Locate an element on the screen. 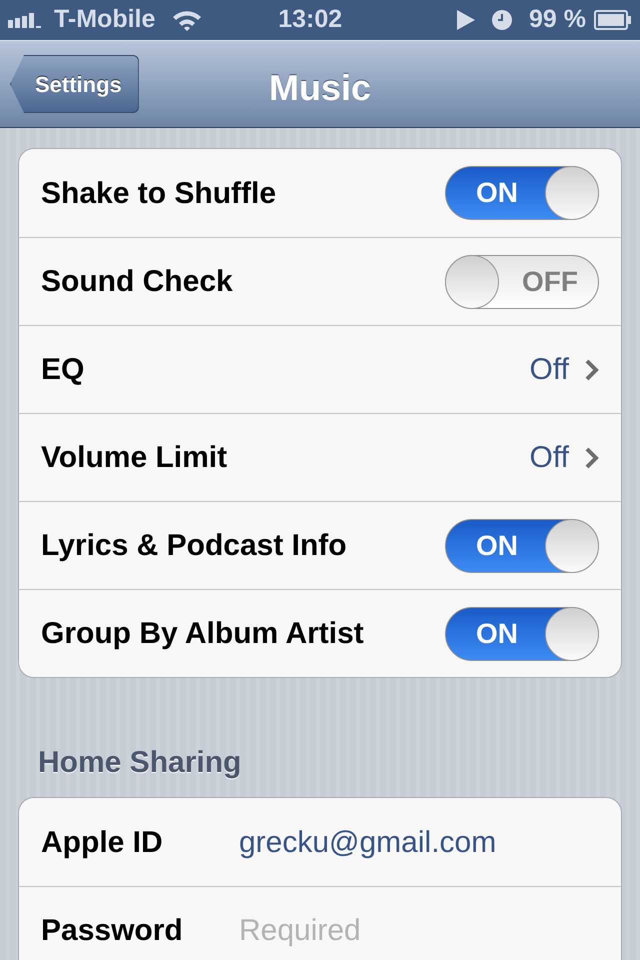 This screenshot has height=960, width=640. section-header: Home Sharing is located at coordinates (140, 762).